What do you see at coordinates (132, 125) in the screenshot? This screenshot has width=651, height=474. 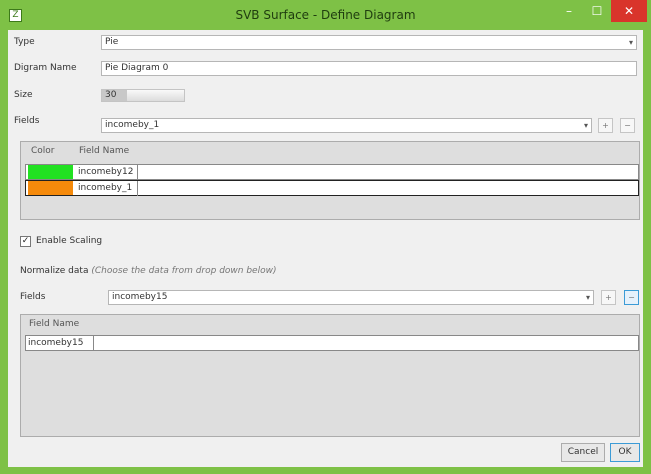 I see `fields-value: incomeby_1` at bounding box center [132, 125].